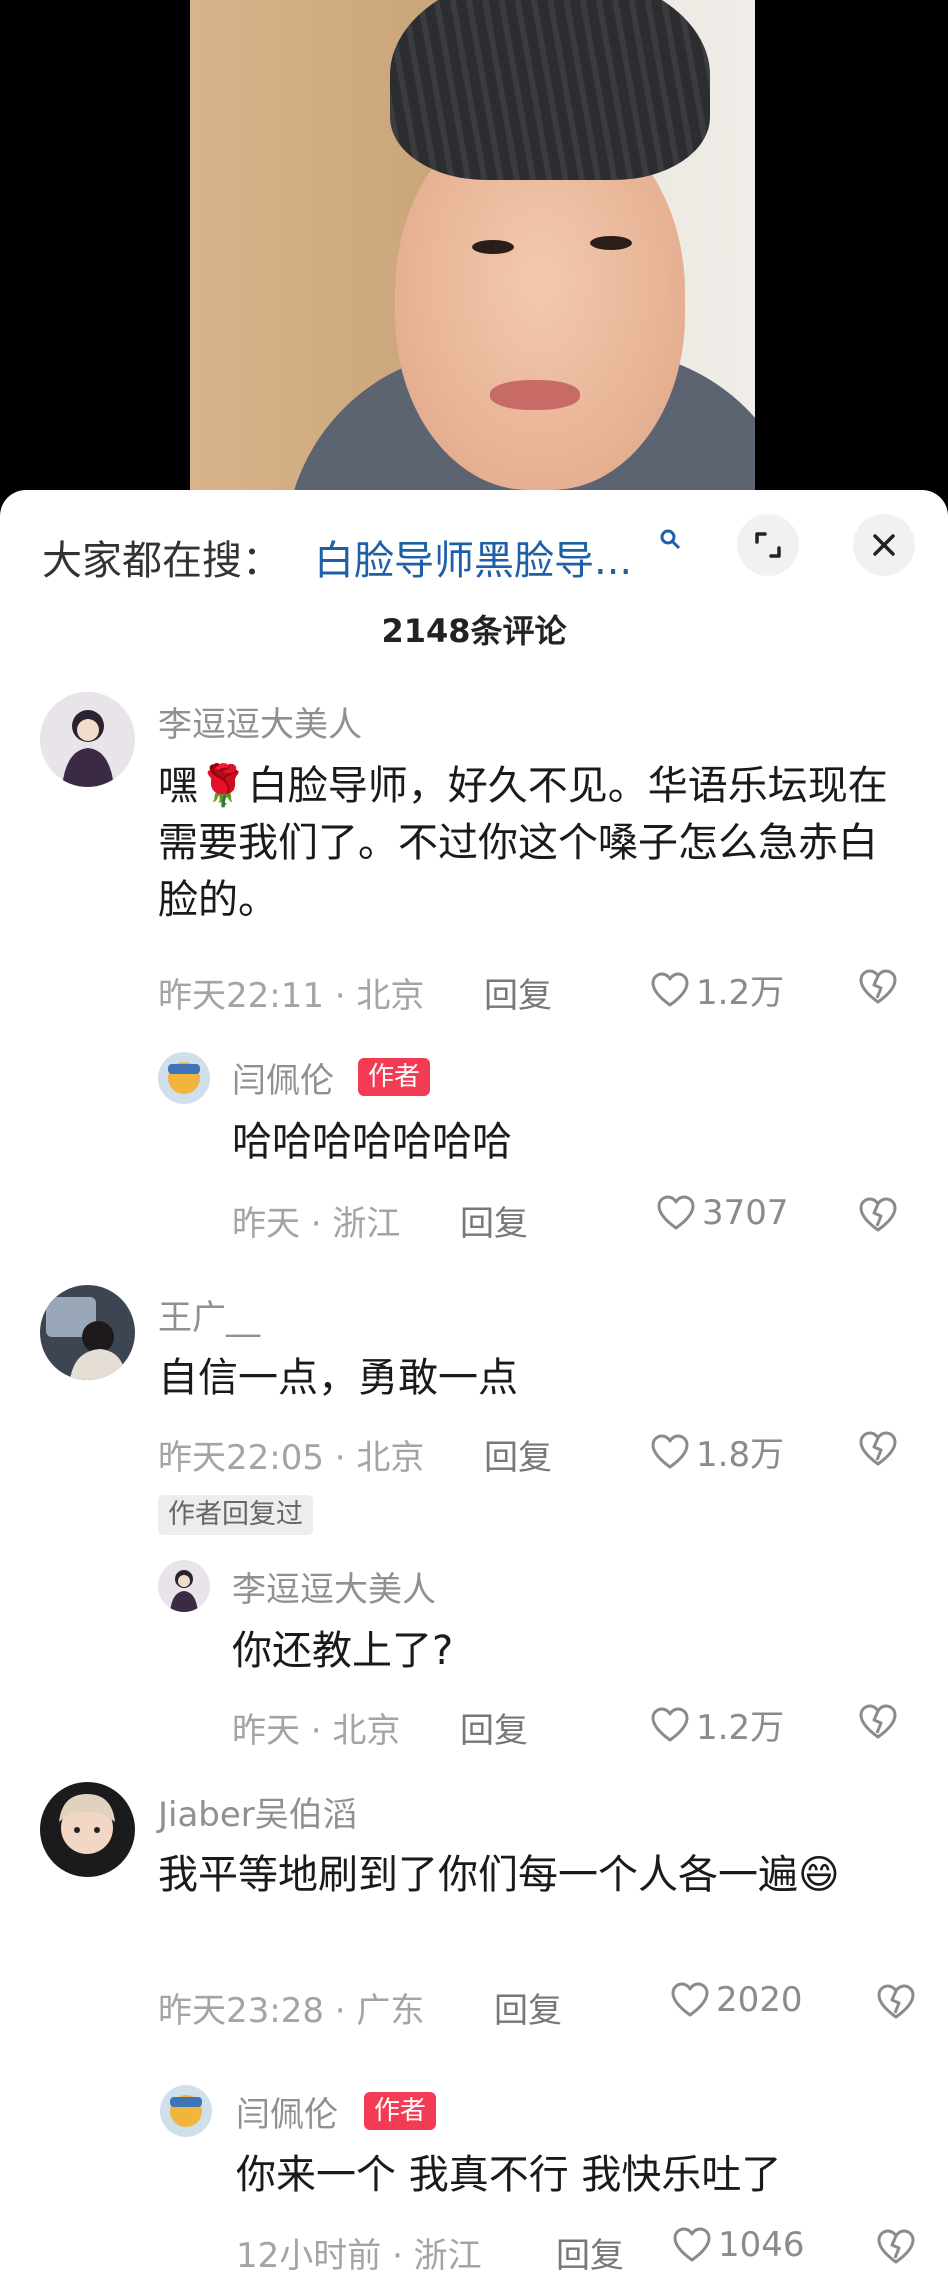 The height and width of the screenshot is (2289, 948). Describe the element at coordinates (499, 1875) in the screenshot. I see `comment-text: 我平等地刷到了你们每一个人各一遍😄` at that location.